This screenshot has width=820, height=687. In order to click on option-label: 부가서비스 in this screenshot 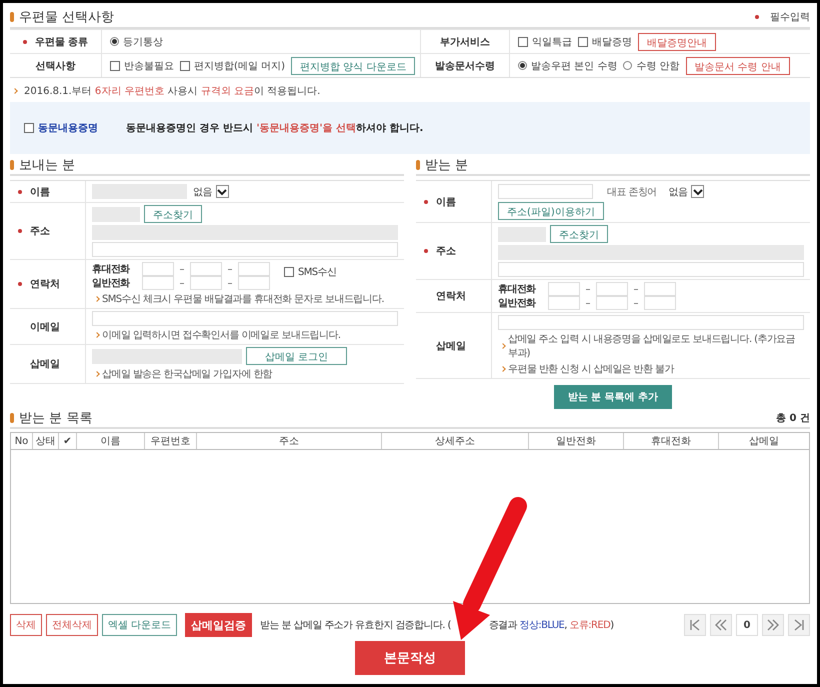, I will do `click(465, 42)`.